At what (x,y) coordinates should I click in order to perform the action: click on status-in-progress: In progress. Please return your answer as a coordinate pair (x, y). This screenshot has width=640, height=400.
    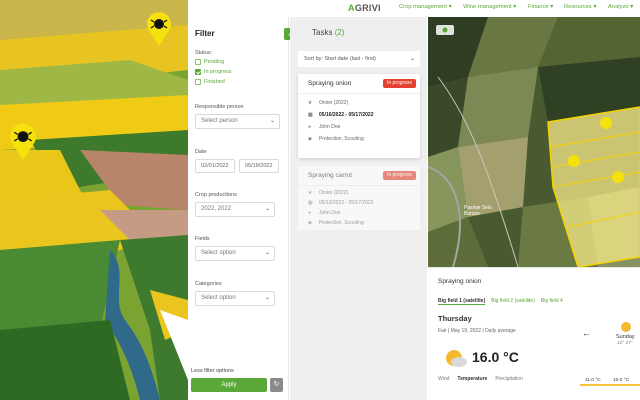
    Looking at the image, I should click on (213, 72).